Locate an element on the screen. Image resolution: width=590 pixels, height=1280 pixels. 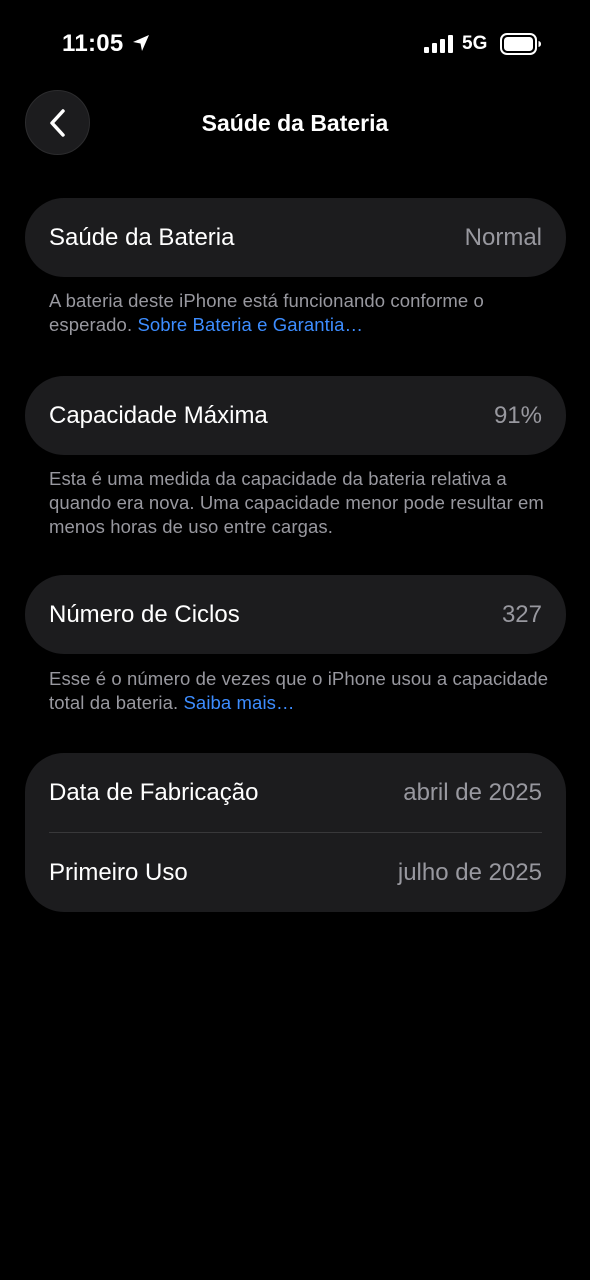
manufacture-date-value: abril de 2025 is located at coordinates (472, 792).